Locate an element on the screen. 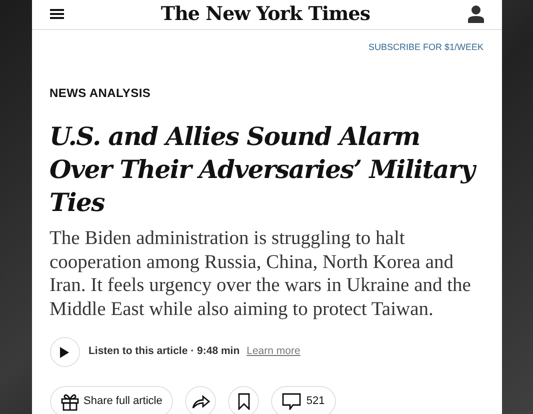 This screenshot has height=414, width=533. bookmark-icon is located at coordinates (244, 401).